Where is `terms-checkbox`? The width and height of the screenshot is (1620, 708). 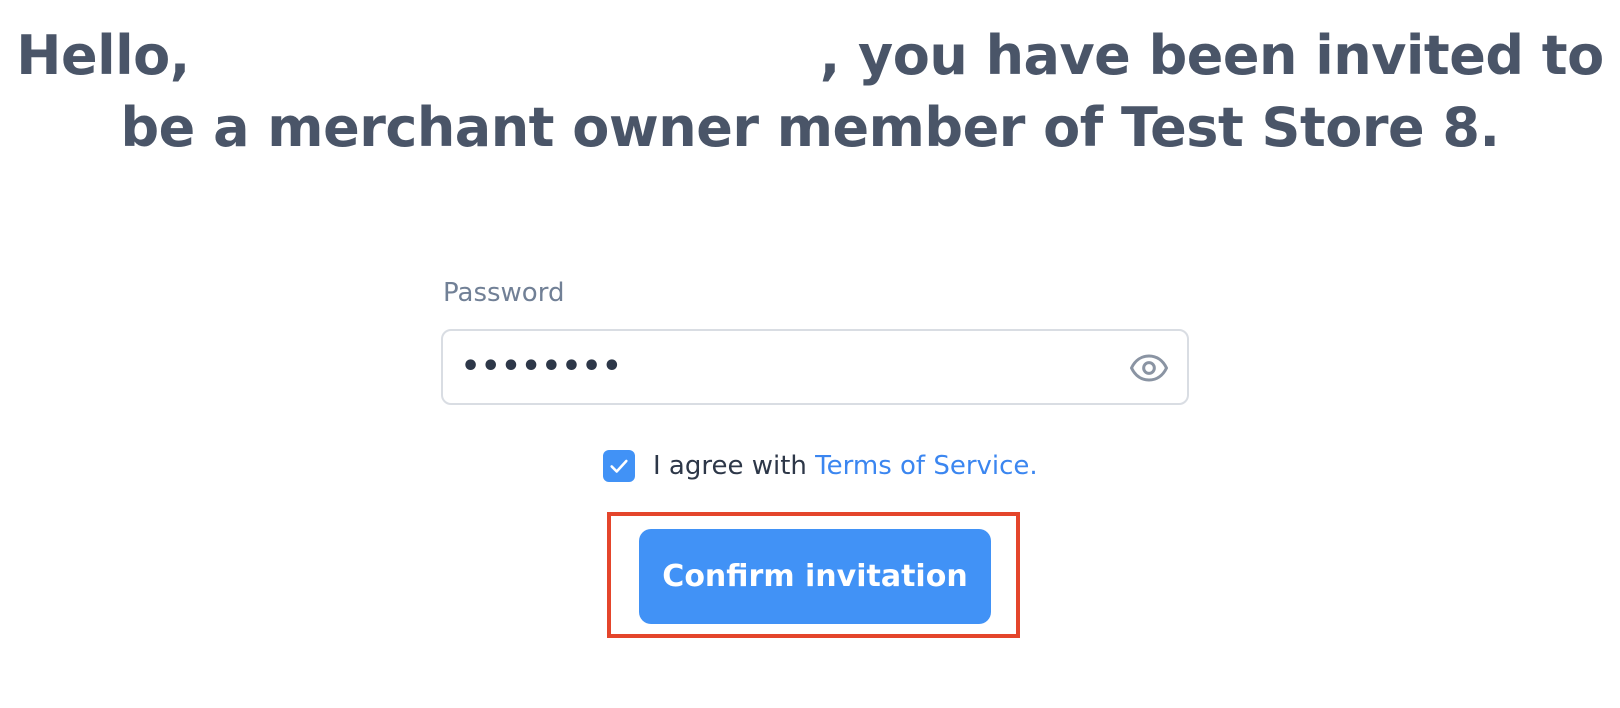
terms-checkbox is located at coordinates (619, 466).